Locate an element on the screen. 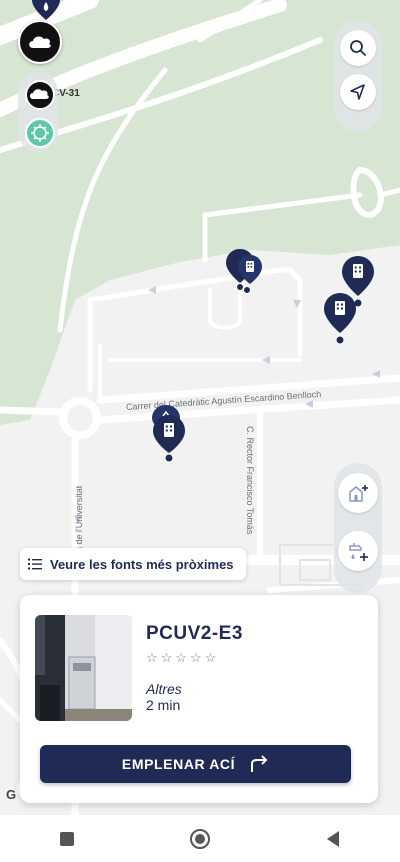  search-icon is located at coordinates (358, 48).